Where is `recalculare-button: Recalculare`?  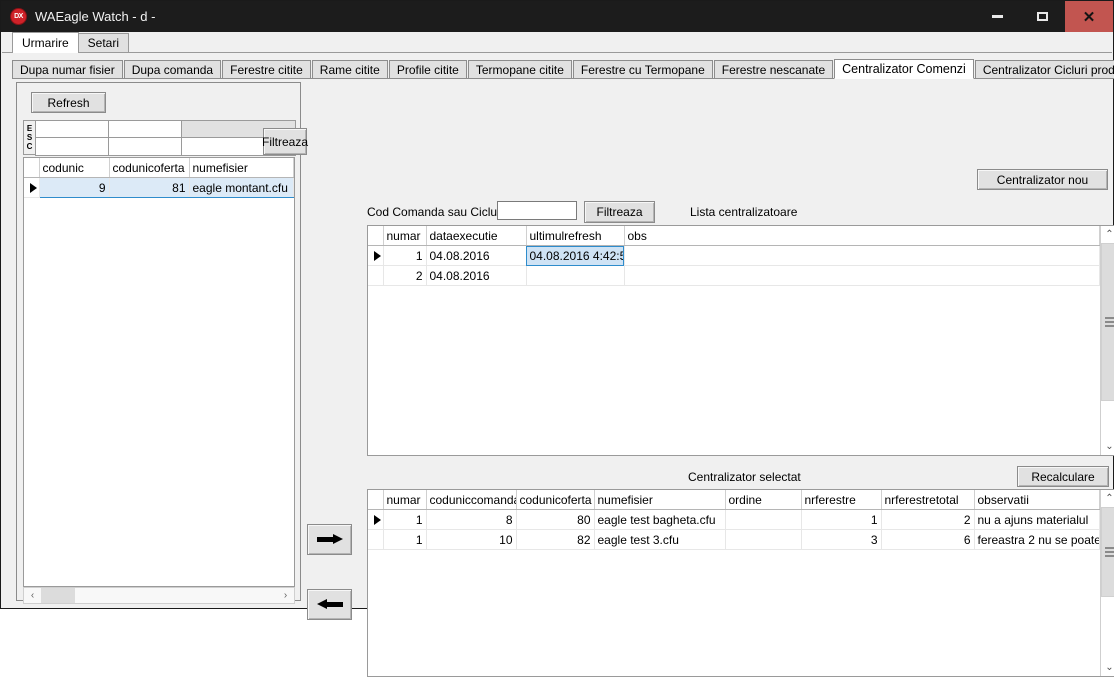 recalculare-button: Recalculare is located at coordinates (1063, 476).